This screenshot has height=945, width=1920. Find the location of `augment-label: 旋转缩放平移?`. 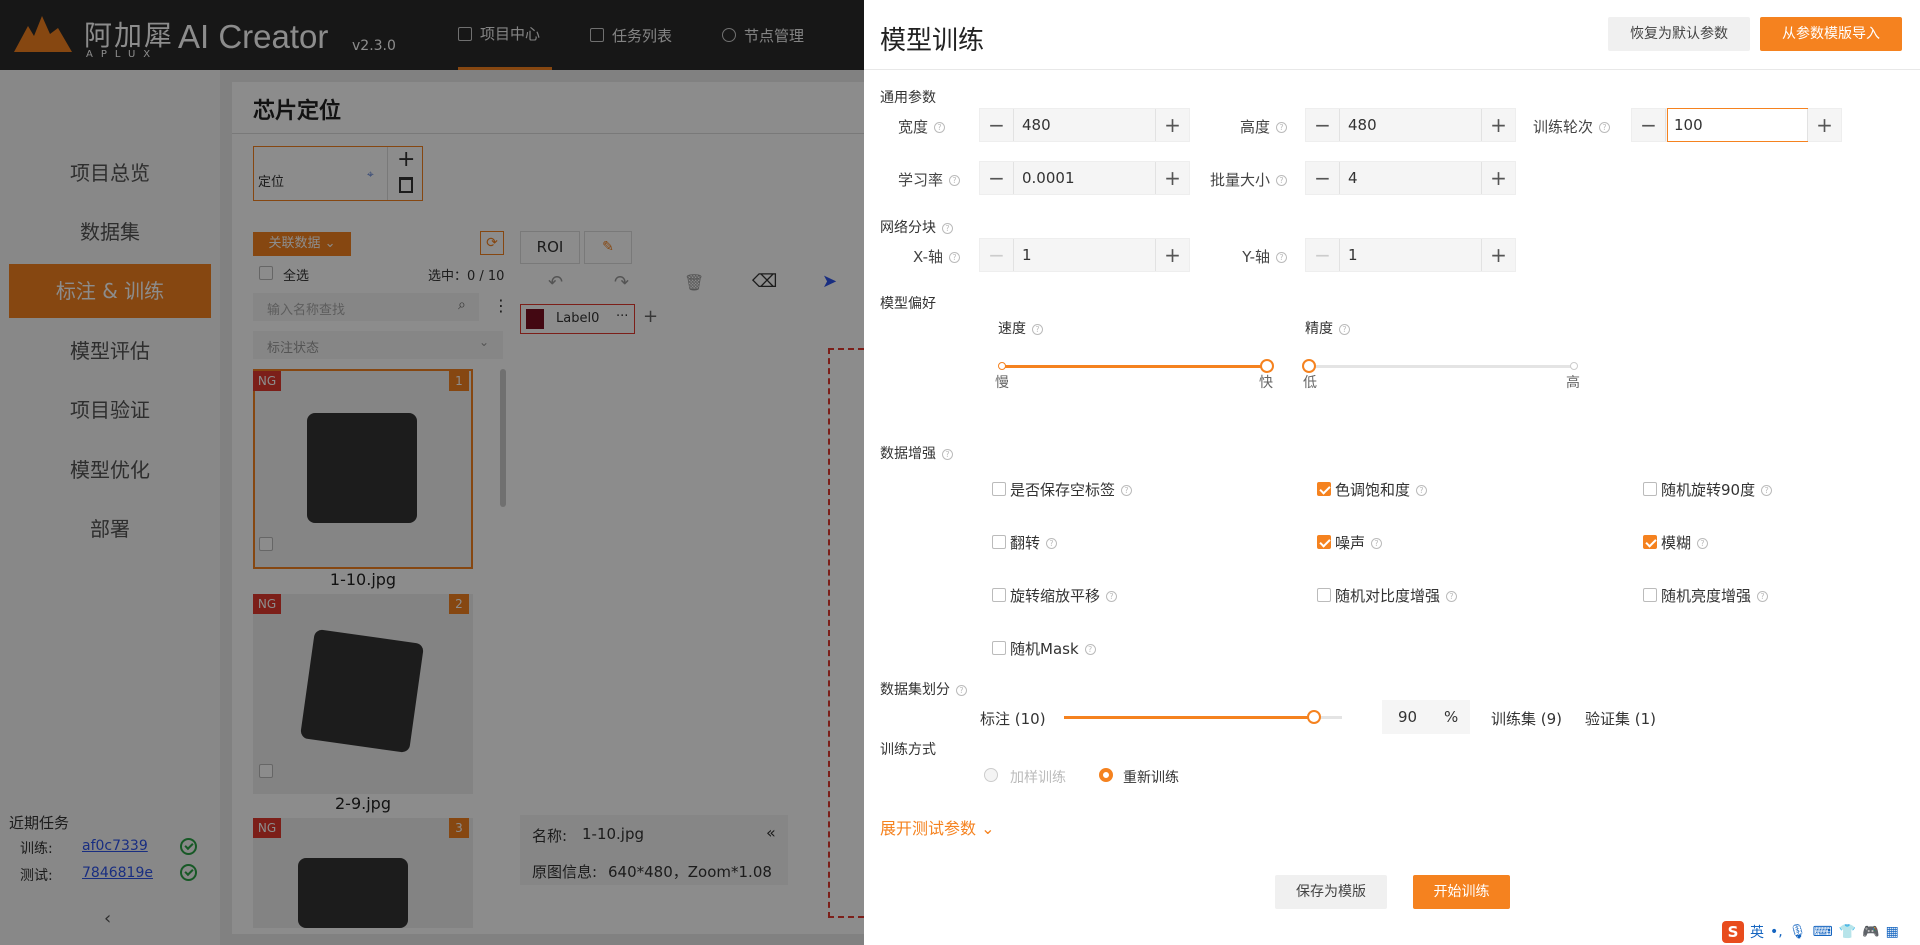

augment-label: 旋转缩放平移? is located at coordinates (1064, 595).